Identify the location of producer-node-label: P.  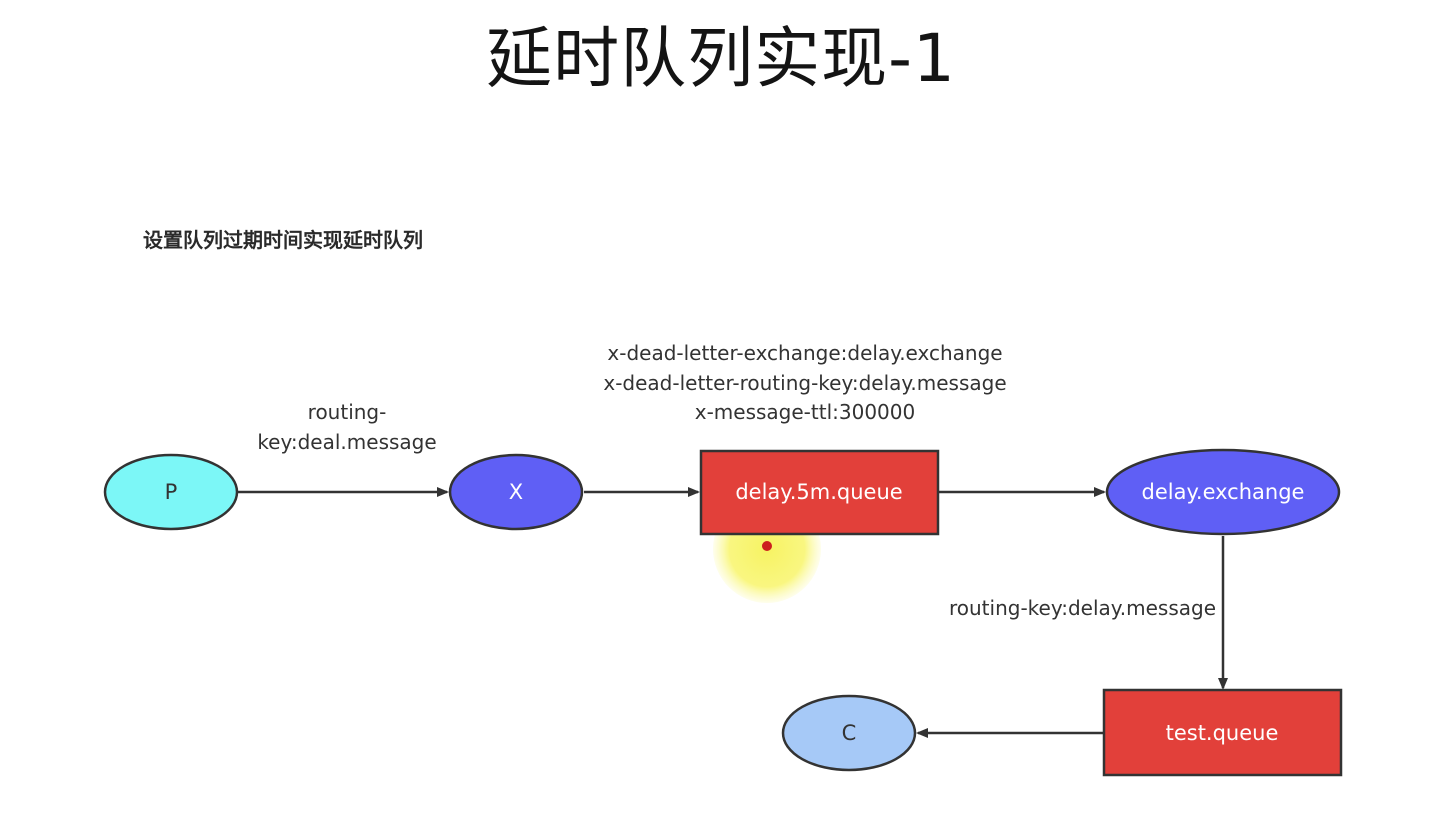
(171, 492).